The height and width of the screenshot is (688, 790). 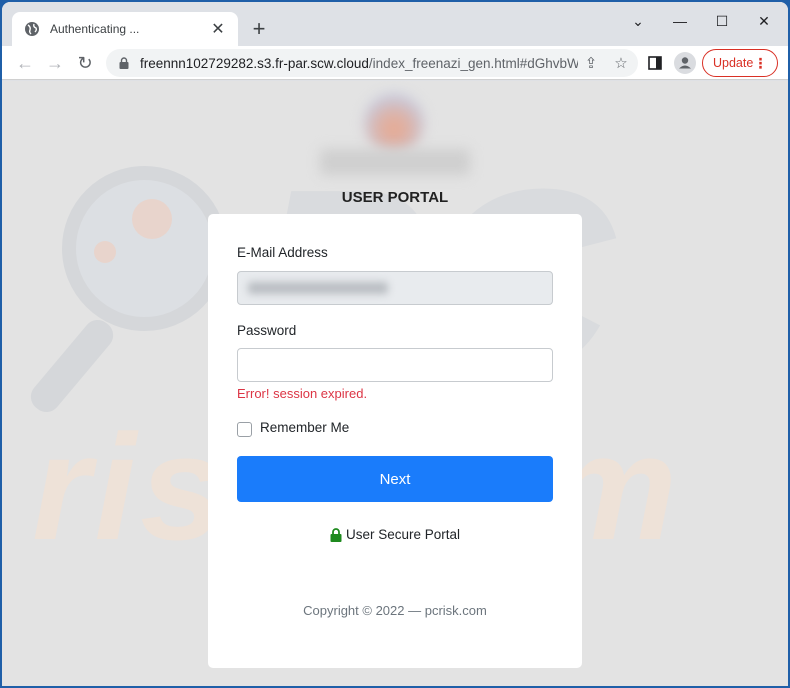 I want to click on share-icon: ⇪, so click(x=591, y=63).